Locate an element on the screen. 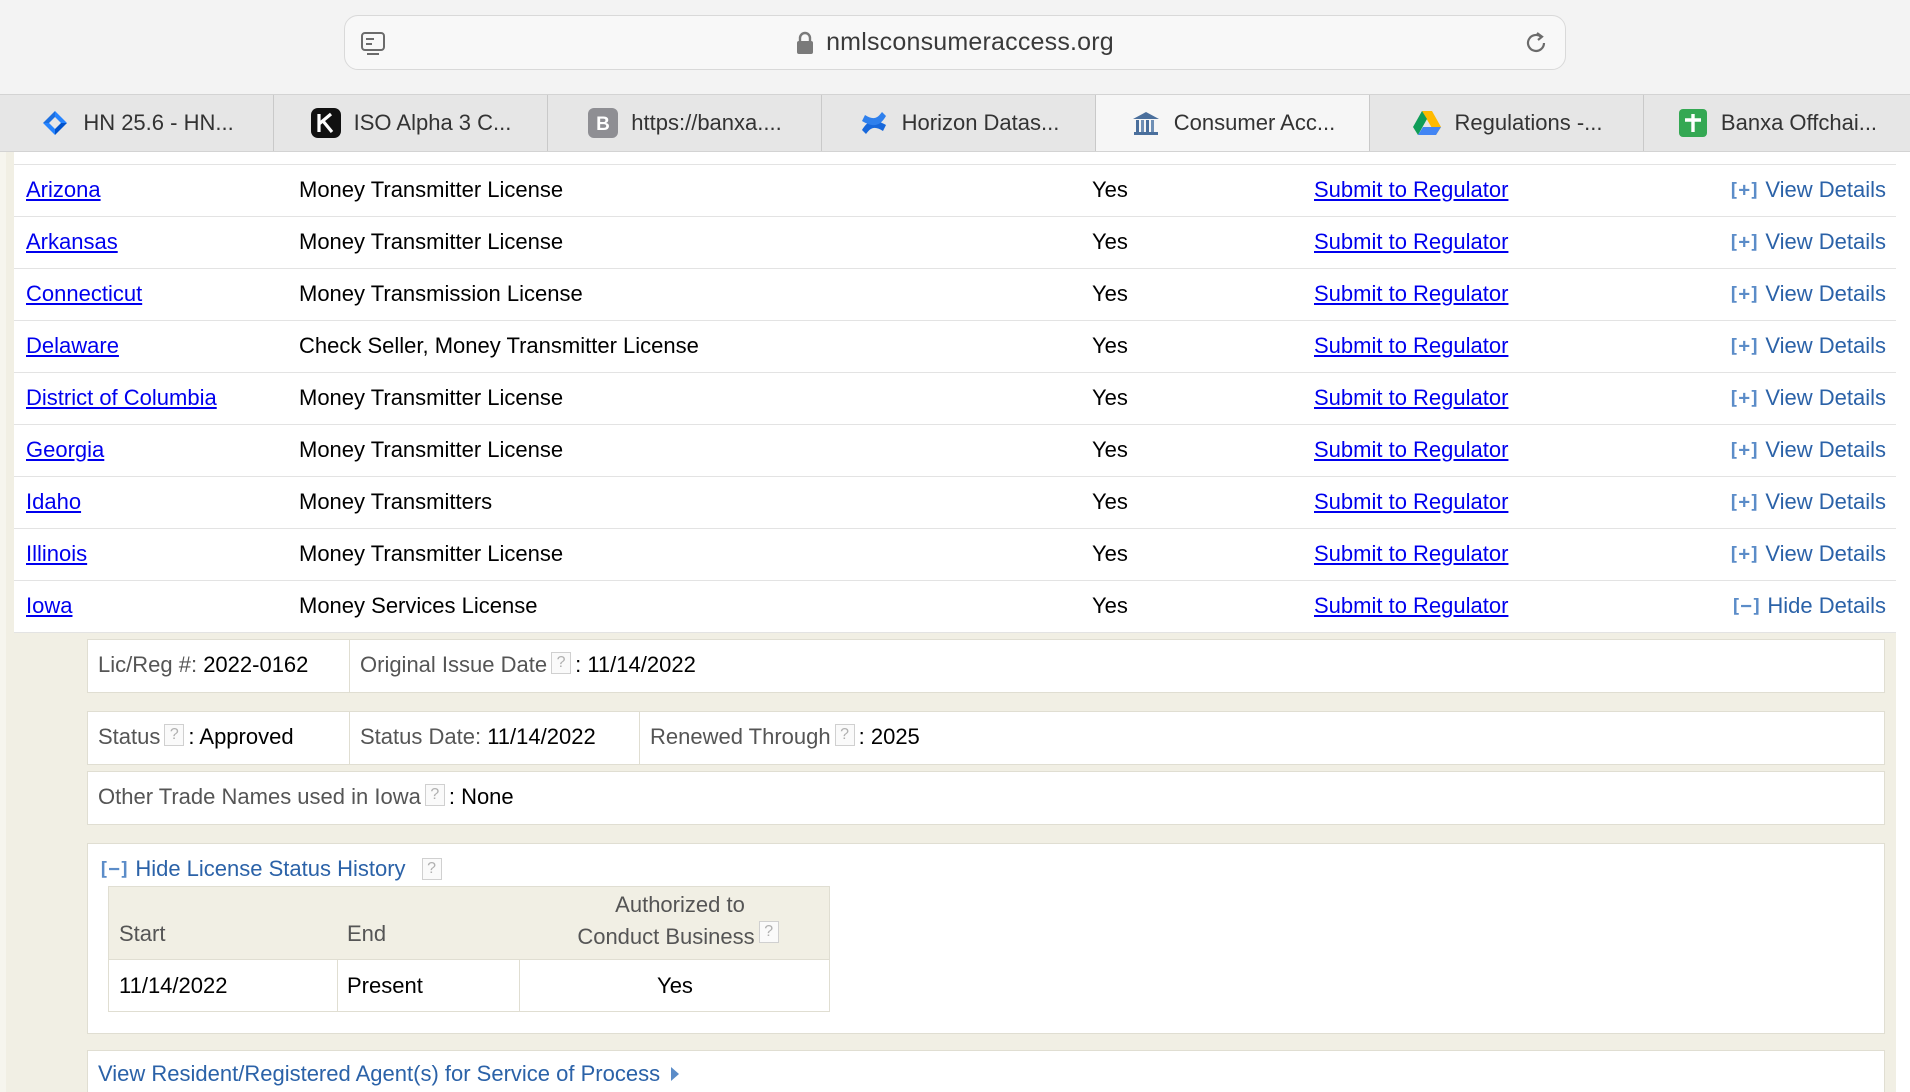 The height and width of the screenshot is (1092, 1910). hide-history-link: [−] Hide License Status History ? is located at coordinates (272, 869).